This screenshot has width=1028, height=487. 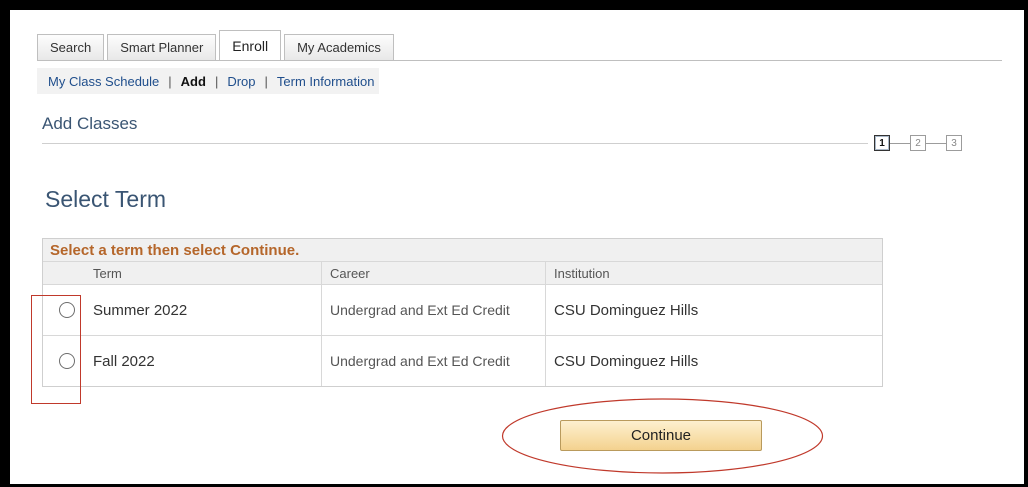 I want to click on header-term: Term, so click(x=107, y=273).